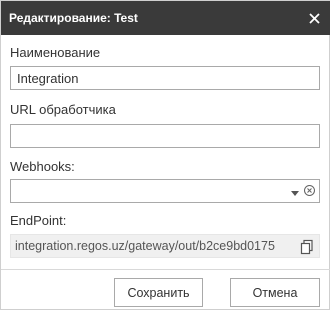 The image size is (330, 310). Describe the element at coordinates (48, 78) in the screenshot. I see `name-input-value: Integration` at that location.